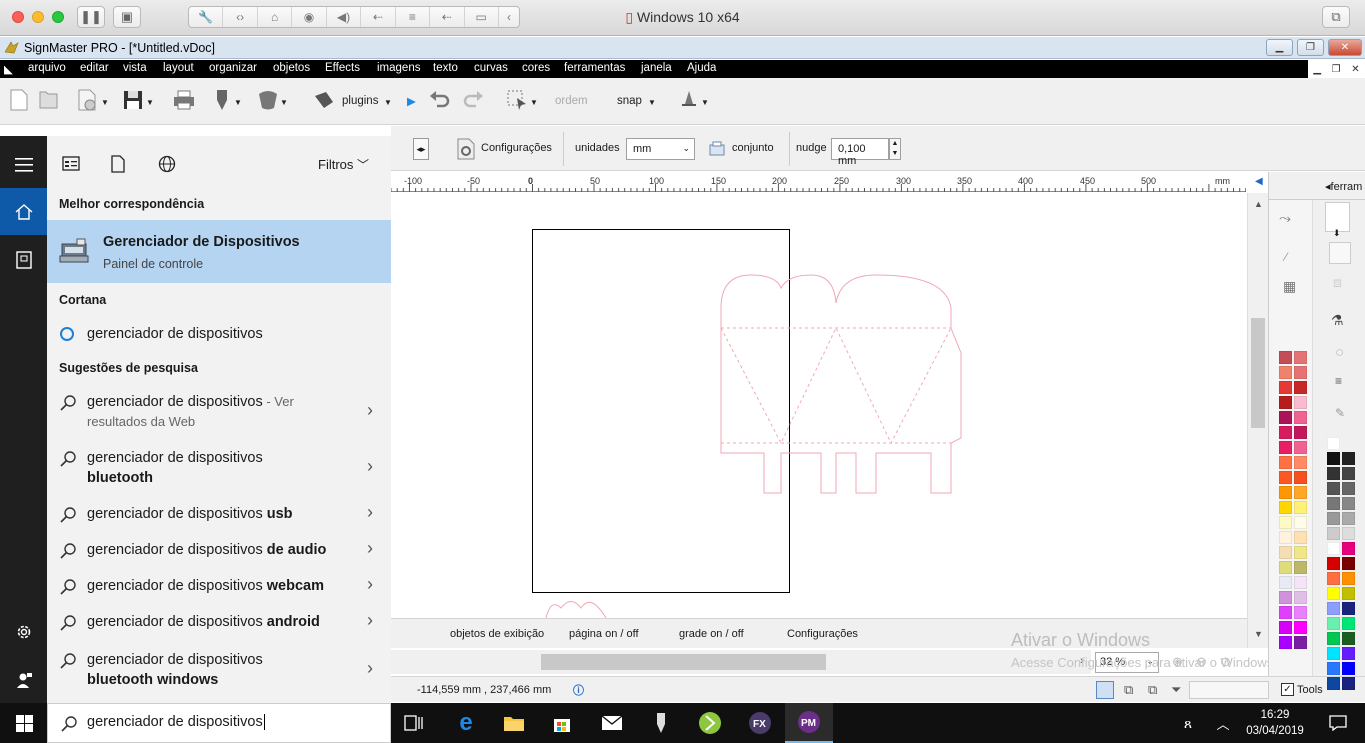 The height and width of the screenshot is (743, 1365). Describe the element at coordinates (233, 68) in the screenshot. I see `menu-organizar: organizar` at that location.